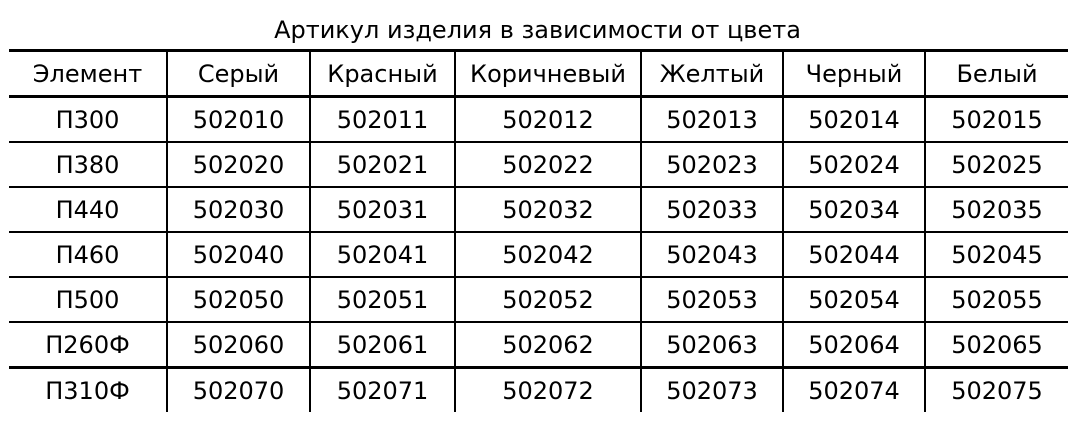 Image resolution: width=1075 pixels, height=434 pixels. Describe the element at coordinates (711, 119) in the screenshot. I see `article-cell: 502013` at that location.